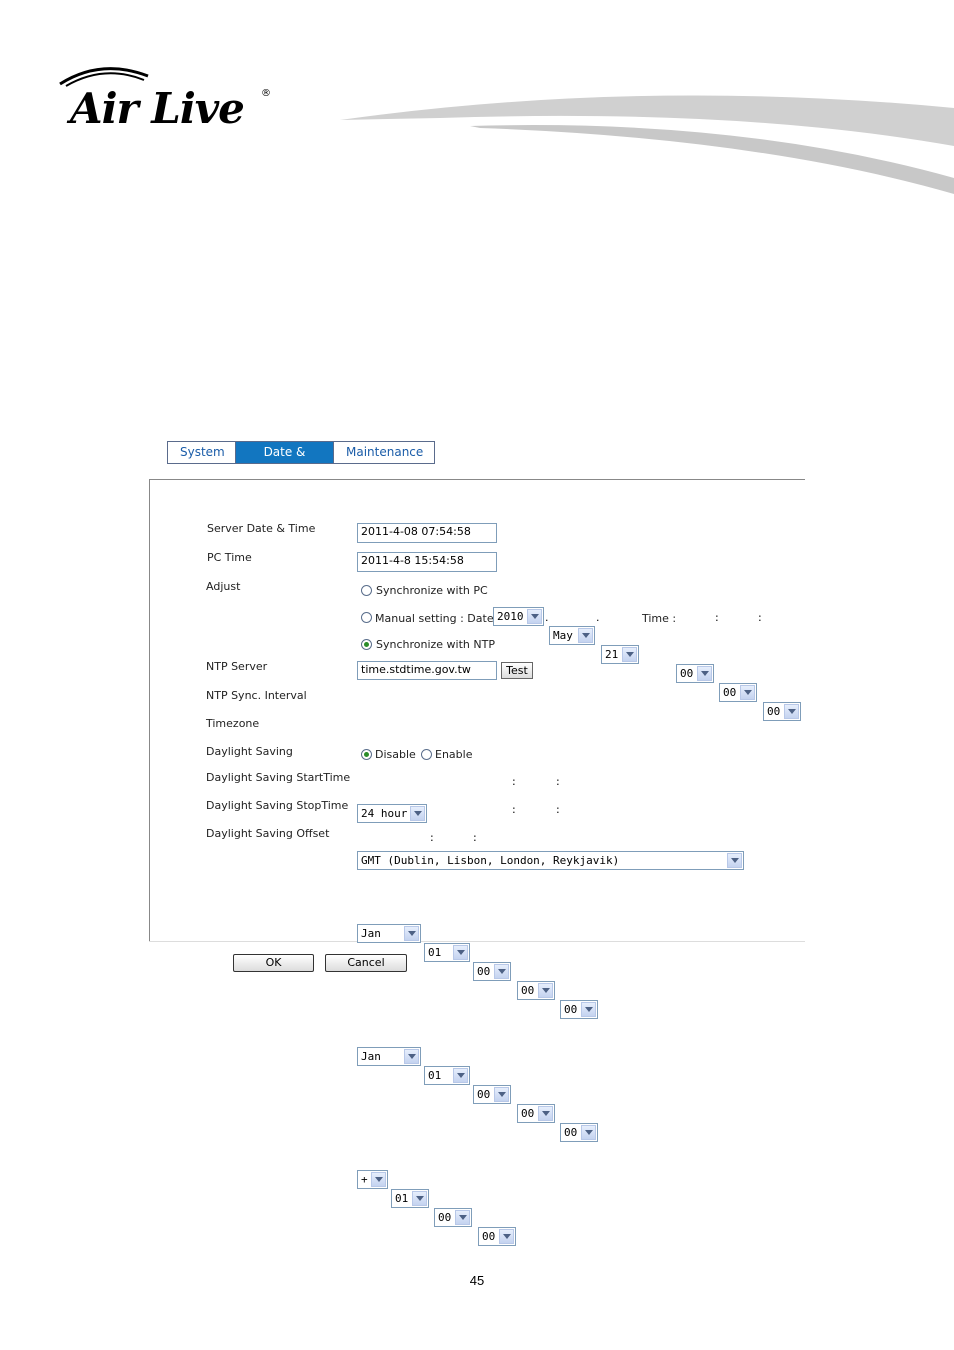 This screenshot has height=1350, width=954. Describe the element at coordinates (579, 1132) in the screenshot. I see `ds-stop-second-select: 00` at that location.